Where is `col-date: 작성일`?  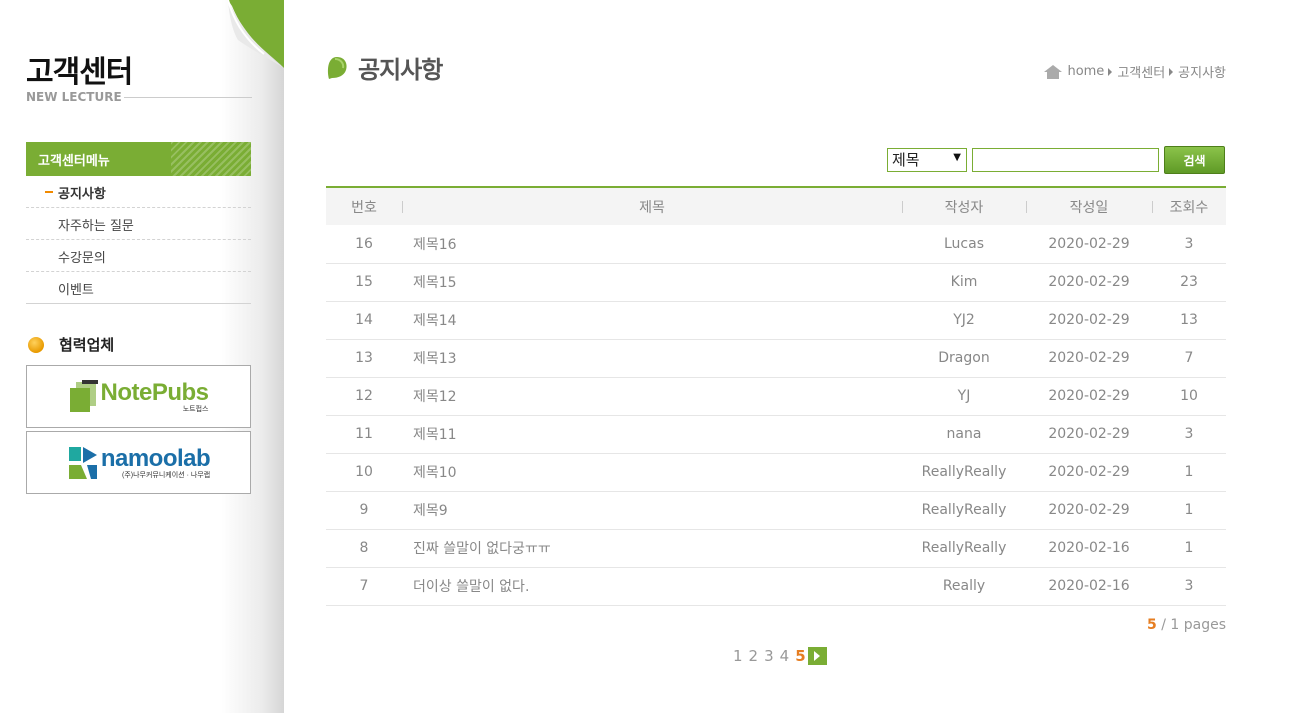
col-date: 작성일 is located at coordinates (1089, 206).